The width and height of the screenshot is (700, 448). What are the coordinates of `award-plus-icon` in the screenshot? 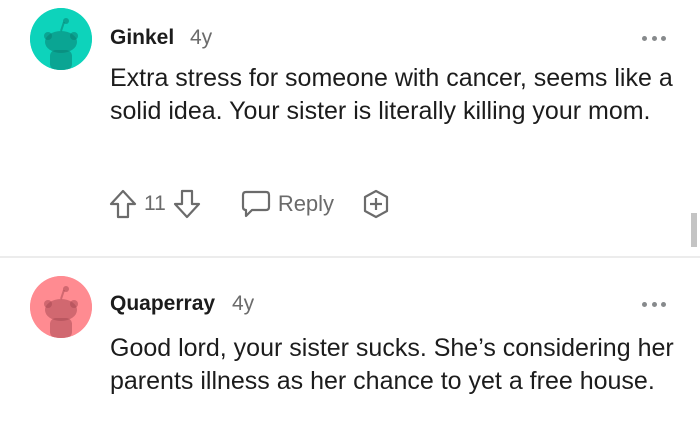 It's located at (376, 204).